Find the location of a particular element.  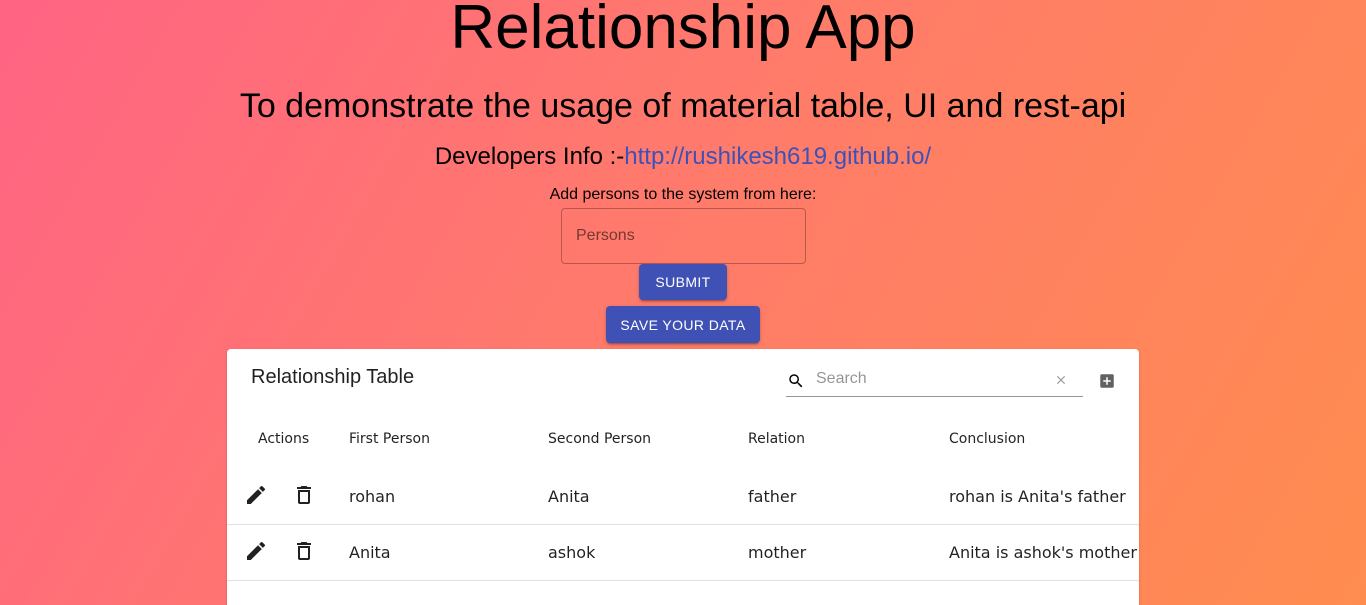

cell-second-person: Anita is located at coordinates (569, 496).